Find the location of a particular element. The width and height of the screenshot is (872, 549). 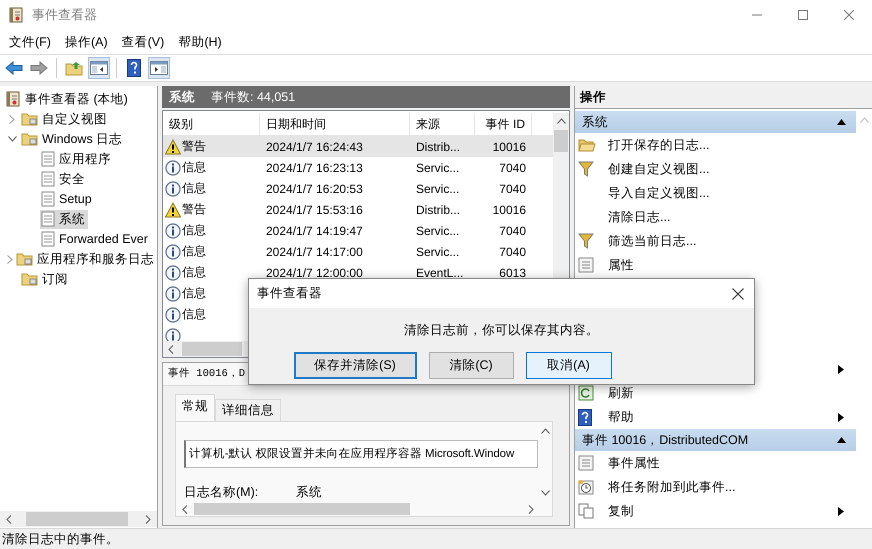

section-title: 系统 is located at coordinates (595, 122).